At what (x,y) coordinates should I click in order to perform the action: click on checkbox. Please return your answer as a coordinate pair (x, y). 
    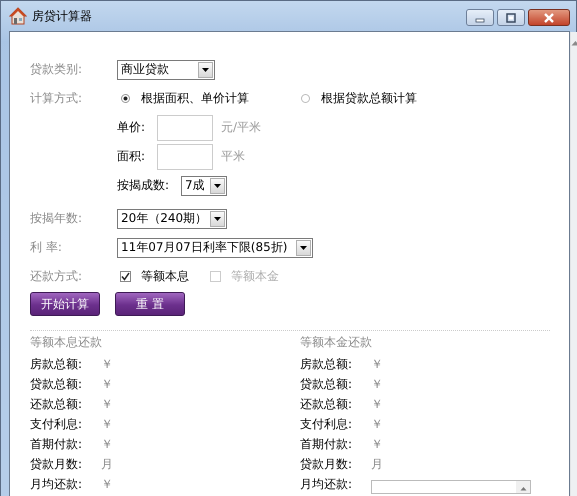
    Looking at the image, I should click on (125, 276).